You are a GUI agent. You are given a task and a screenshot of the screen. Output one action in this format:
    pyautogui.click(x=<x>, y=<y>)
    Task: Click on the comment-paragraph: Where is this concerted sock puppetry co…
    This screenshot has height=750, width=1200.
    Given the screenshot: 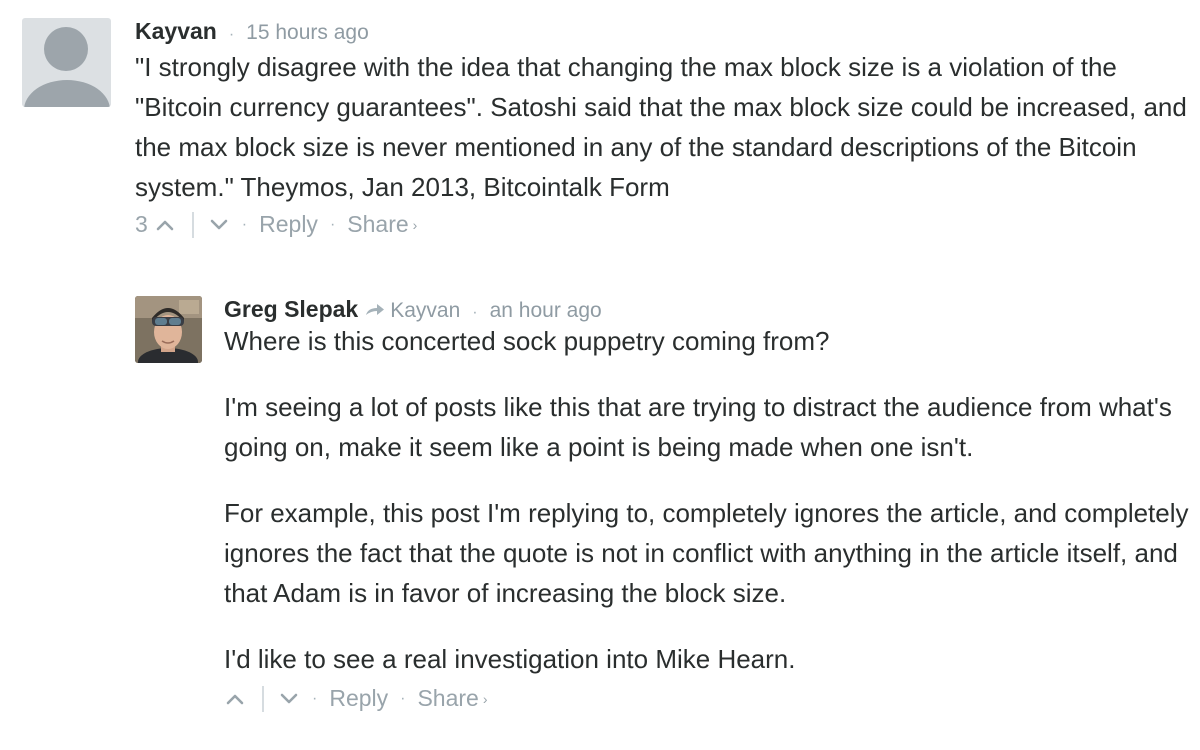 What is the action you would take?
    pyautogui.click(x=527, y=341)
    